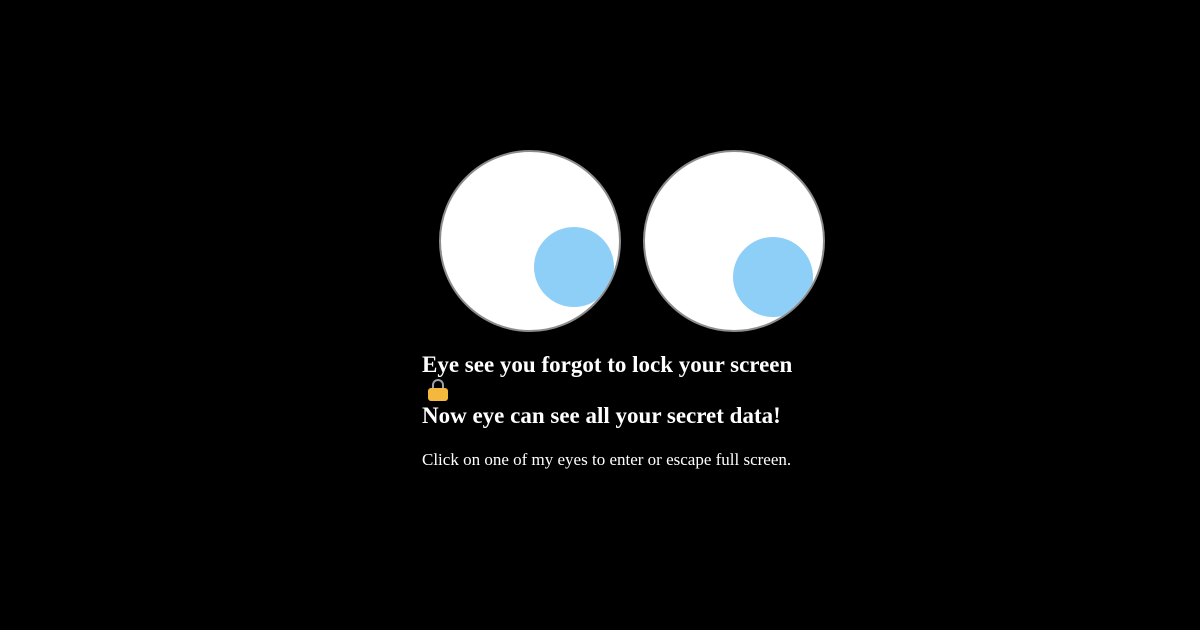 The image size is (1200, 630). What do you see at coordinates (530, 241) in the screenshot?
I see `left-eye` at bounding box center [530, 241].